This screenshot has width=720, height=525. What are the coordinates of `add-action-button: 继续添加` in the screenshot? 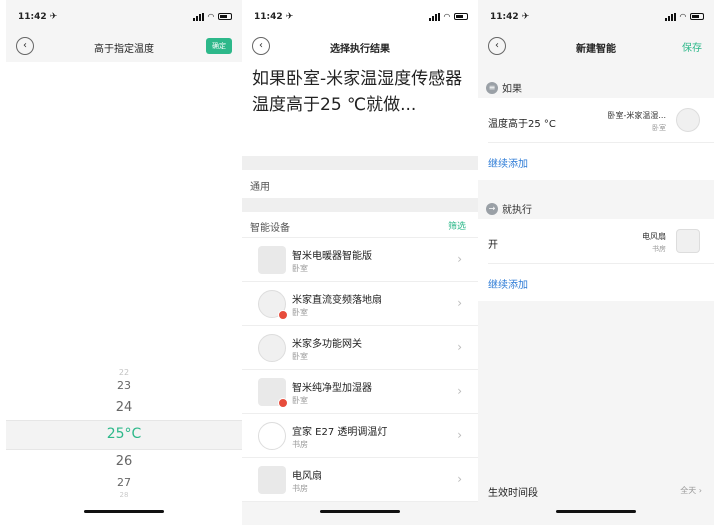 It's located at (508, 283).